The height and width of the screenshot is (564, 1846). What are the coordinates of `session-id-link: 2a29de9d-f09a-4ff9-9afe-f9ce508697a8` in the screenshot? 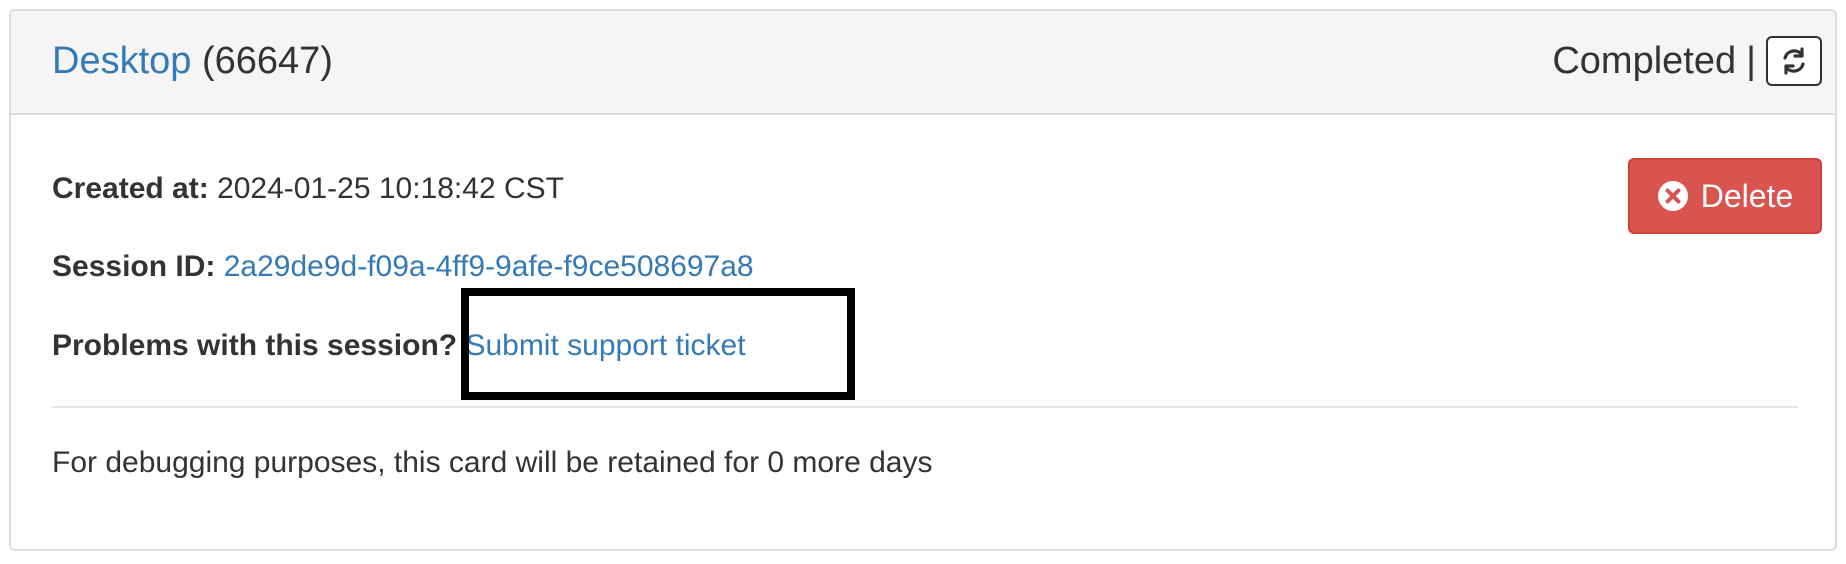 It's located at (489, 266).